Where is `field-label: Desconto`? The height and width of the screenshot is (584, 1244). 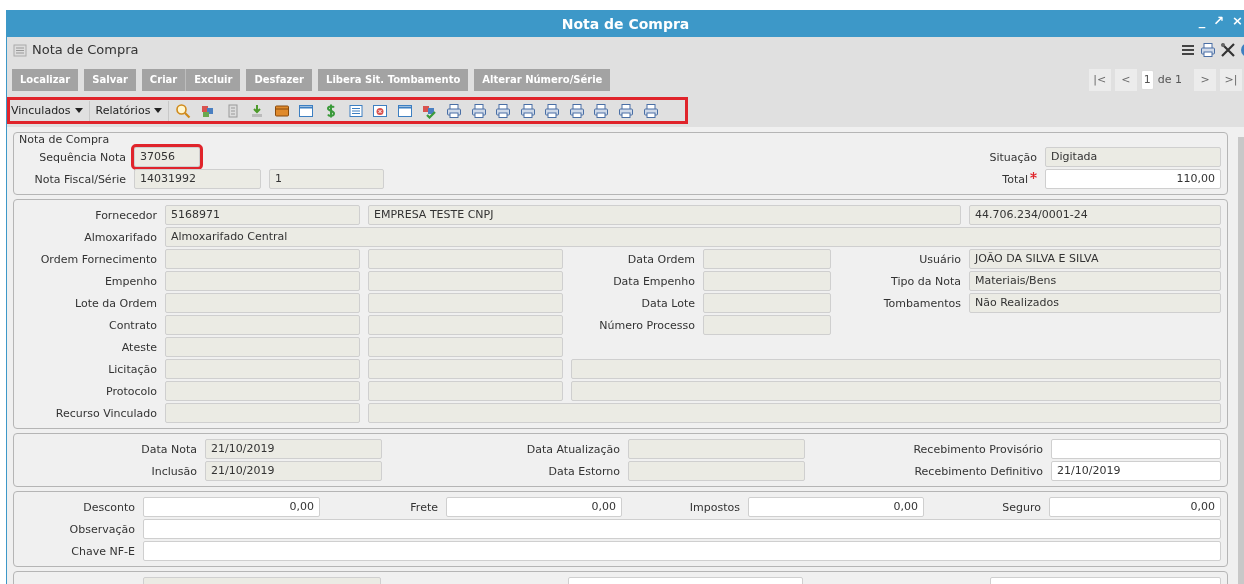
field-label: Desconto is located at coordinates (109, 507).